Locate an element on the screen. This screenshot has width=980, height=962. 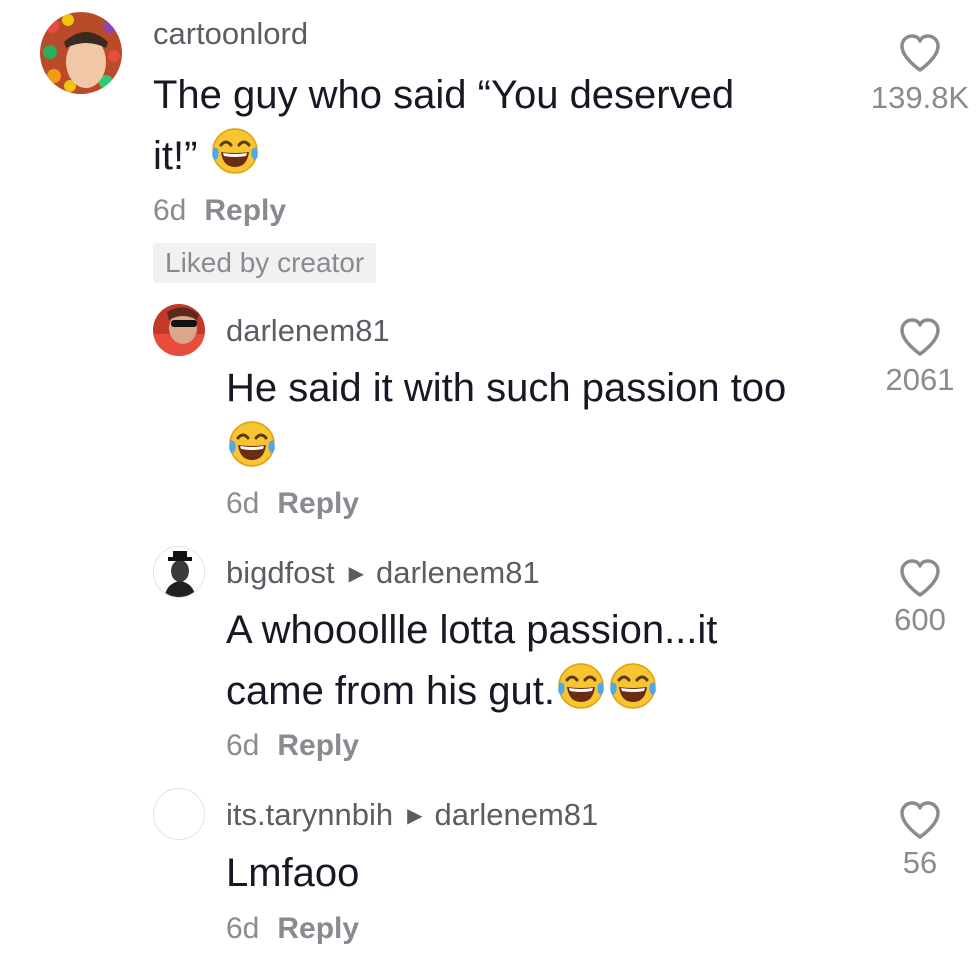
comment-username: its.tarynnbih ▶ darlenem81 is located at coordinates (412, 815).